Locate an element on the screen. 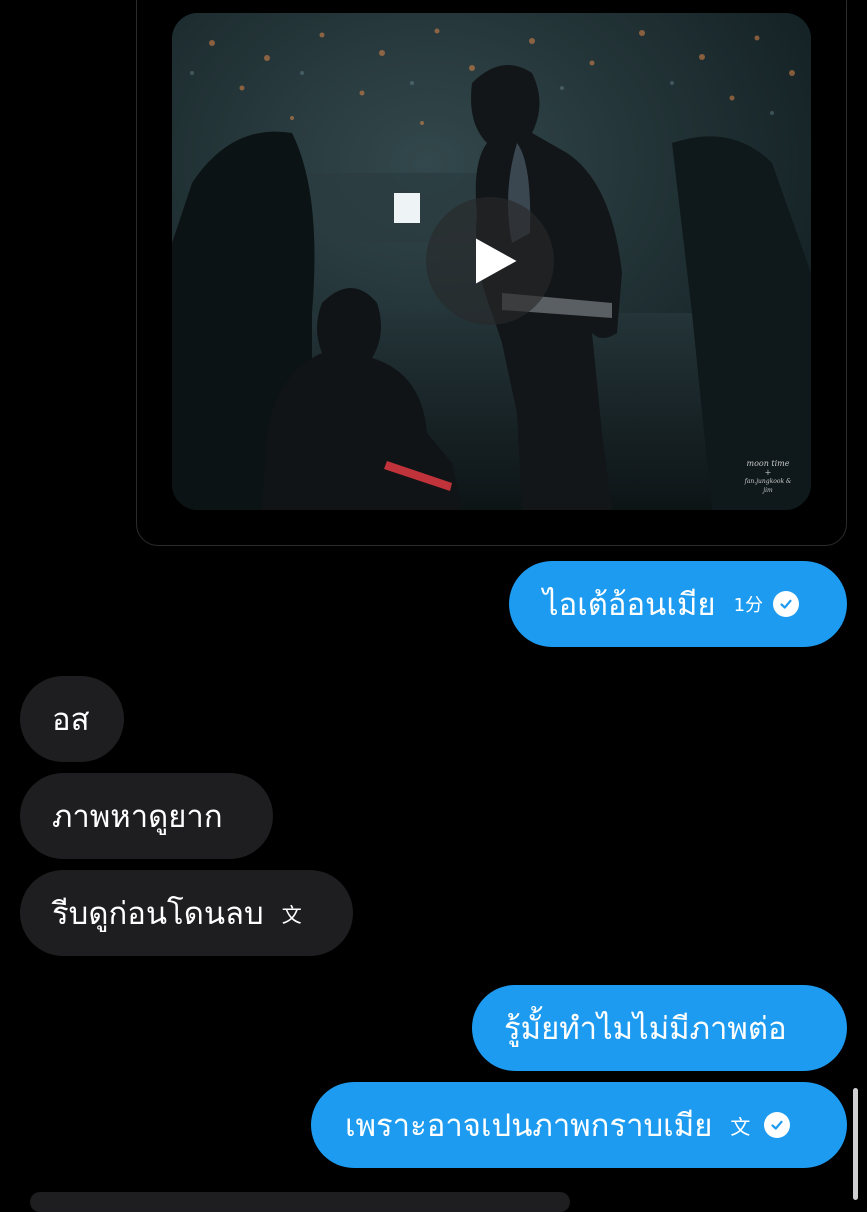  outgoing-message: เพราะอาจเปนภาพกราบเมีย 文 is located at coordinates (579, 1125).